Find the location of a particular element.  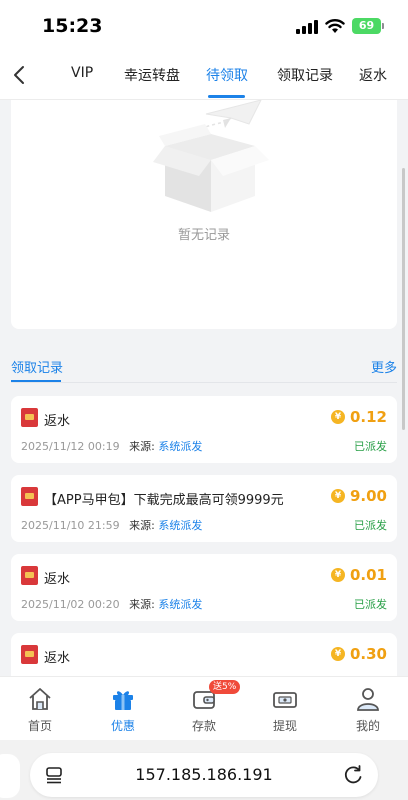

nav-home: 首页 is located at coordinates (40, 709).